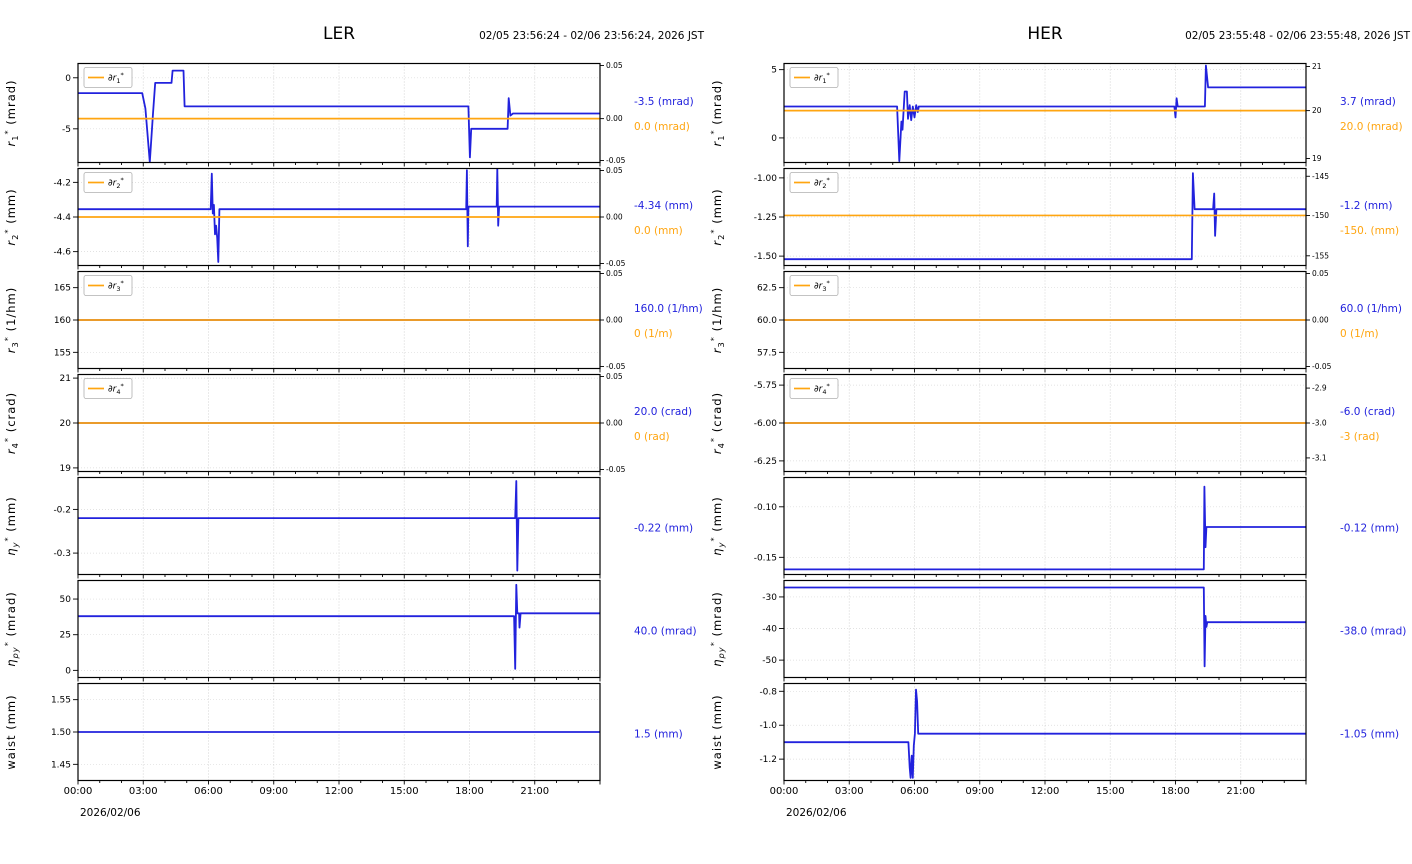  I want to click on right-tick-label: -155, so click(1320, 255).